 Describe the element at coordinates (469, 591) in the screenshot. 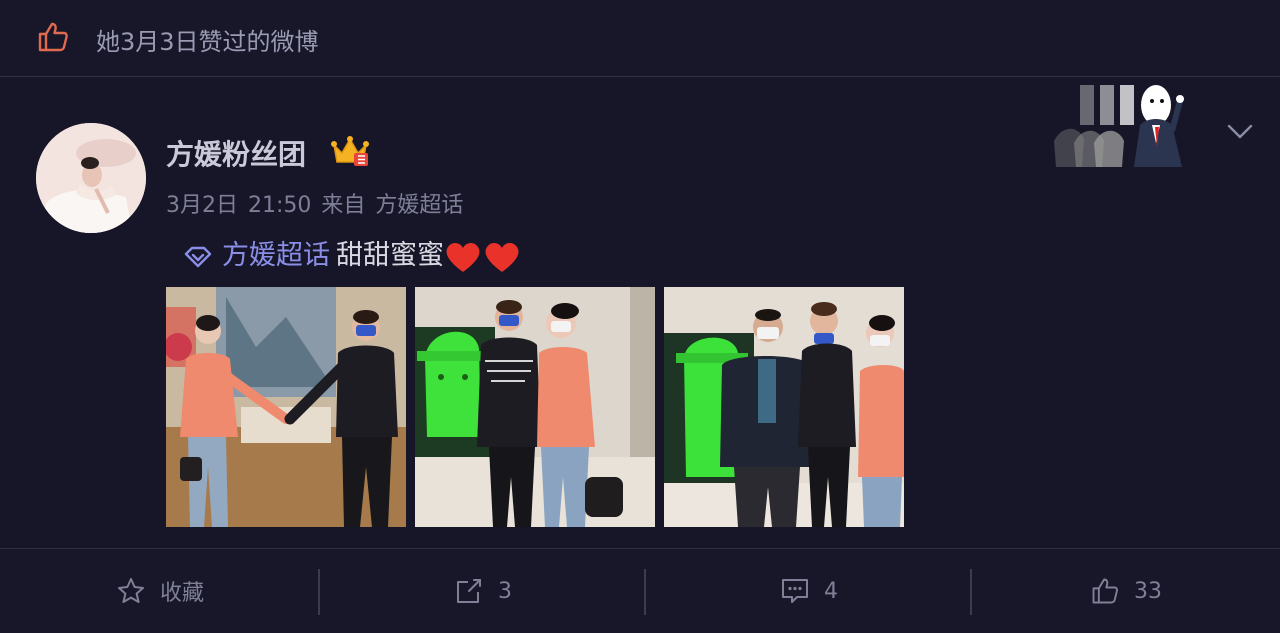

I see `repost-icon` at that location.